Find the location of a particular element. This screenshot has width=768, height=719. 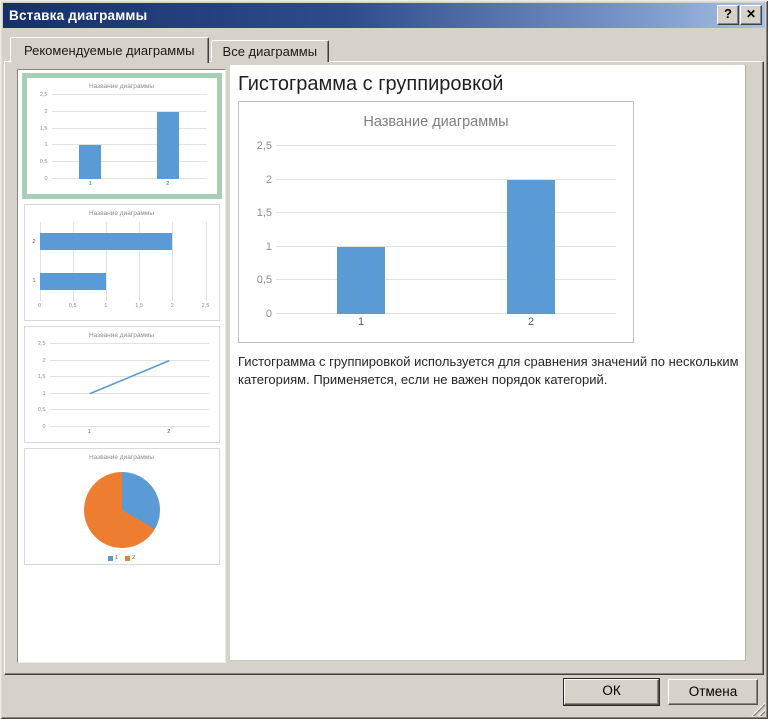

tab-strip: Рекомендуемые диаграммы Все диаграммы is located at coordinates (170, 50).